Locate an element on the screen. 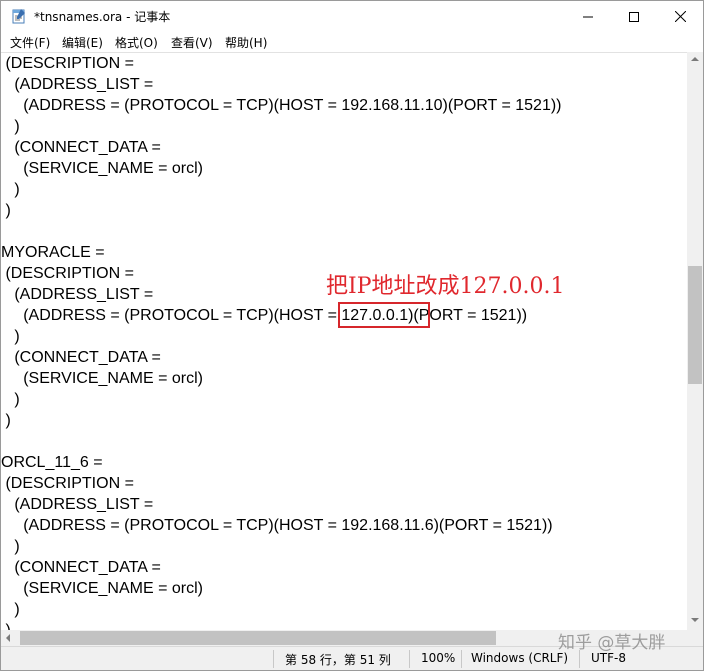  menu-help: 帮助(H) is located at coordinates (246, 42).